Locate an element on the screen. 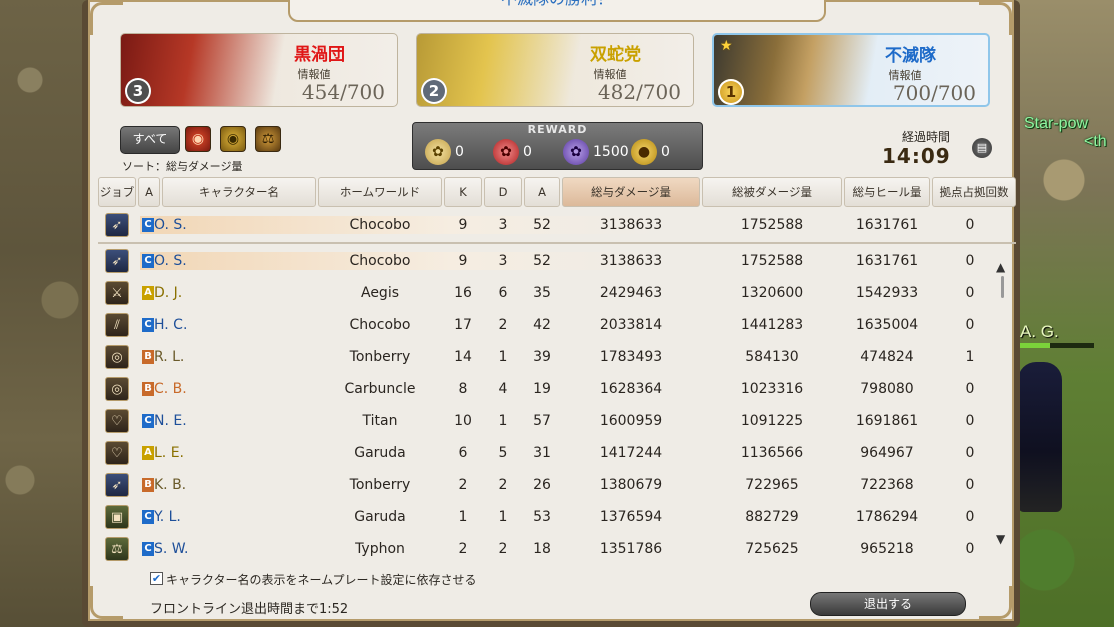 The height and width of the screenshot is (627, 1114). exit-button: 退出する is located at coordinates (888, 604).